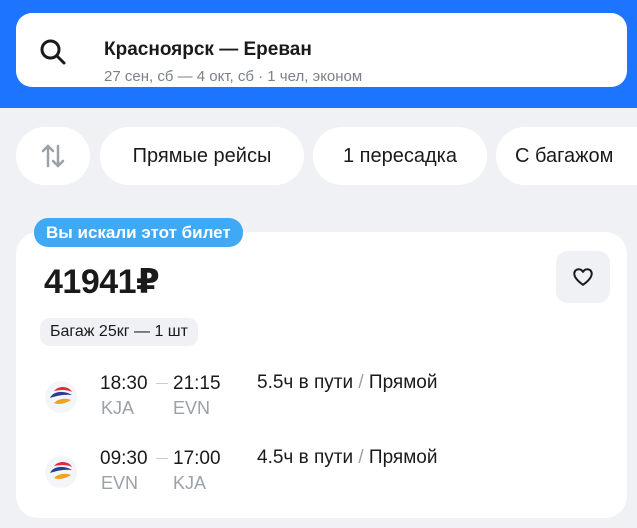 This screenshot has width=637, height=528. I want to click on searched-ticket-badge: Вы искали этот билет, so click(138, 232).